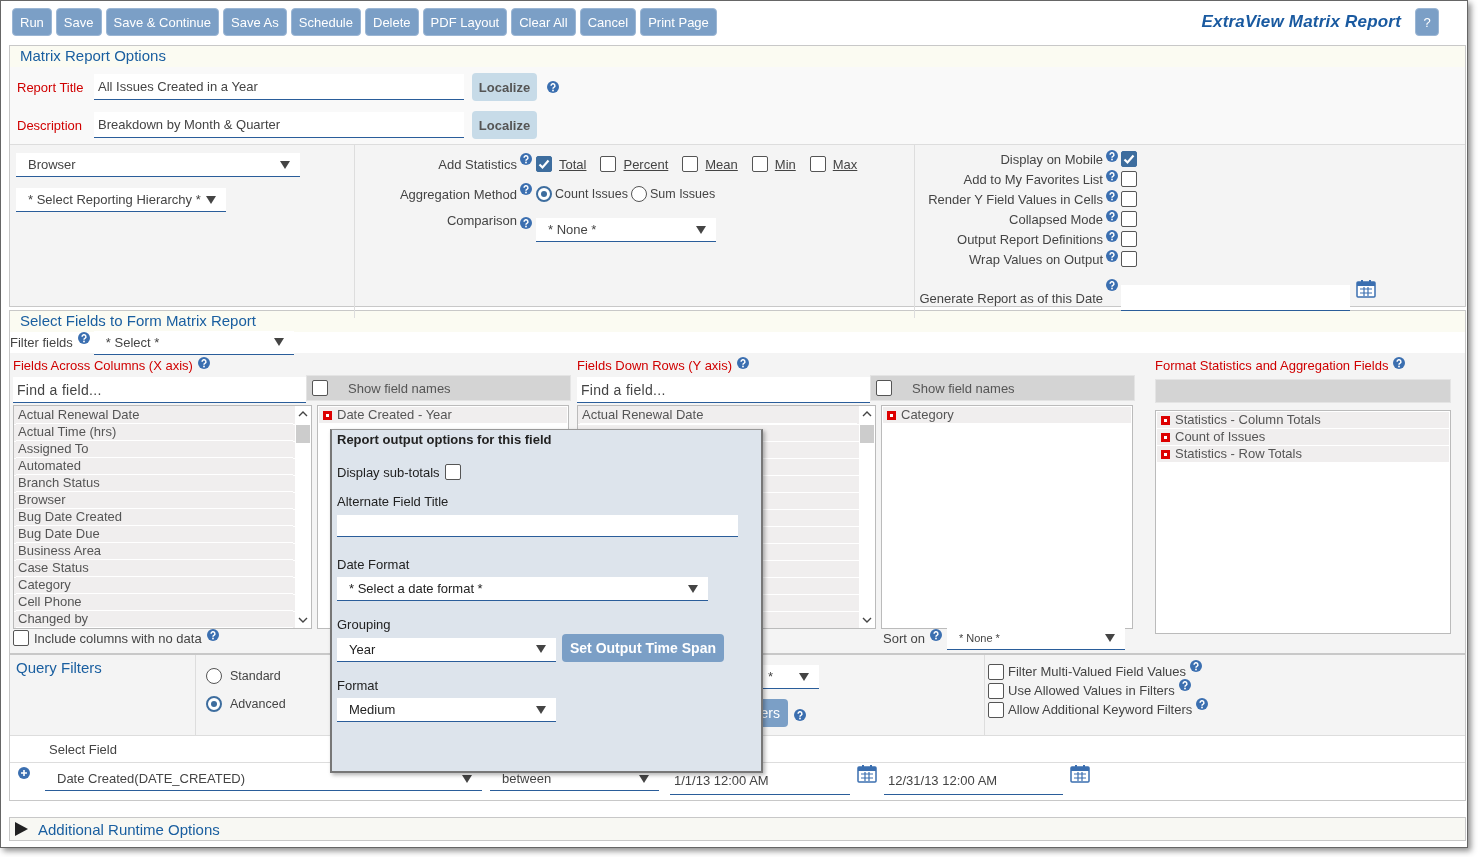 Image resolution: width=1484 pixels, height=857 pixels. I want to click on list-item: Bug Date Due, so click(154, 534).